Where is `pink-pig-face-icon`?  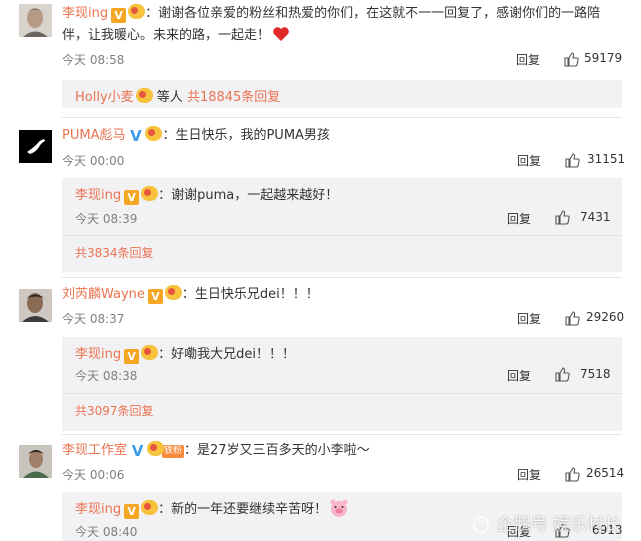
pink-pig-face-icon is located at coordinates (339, 508).